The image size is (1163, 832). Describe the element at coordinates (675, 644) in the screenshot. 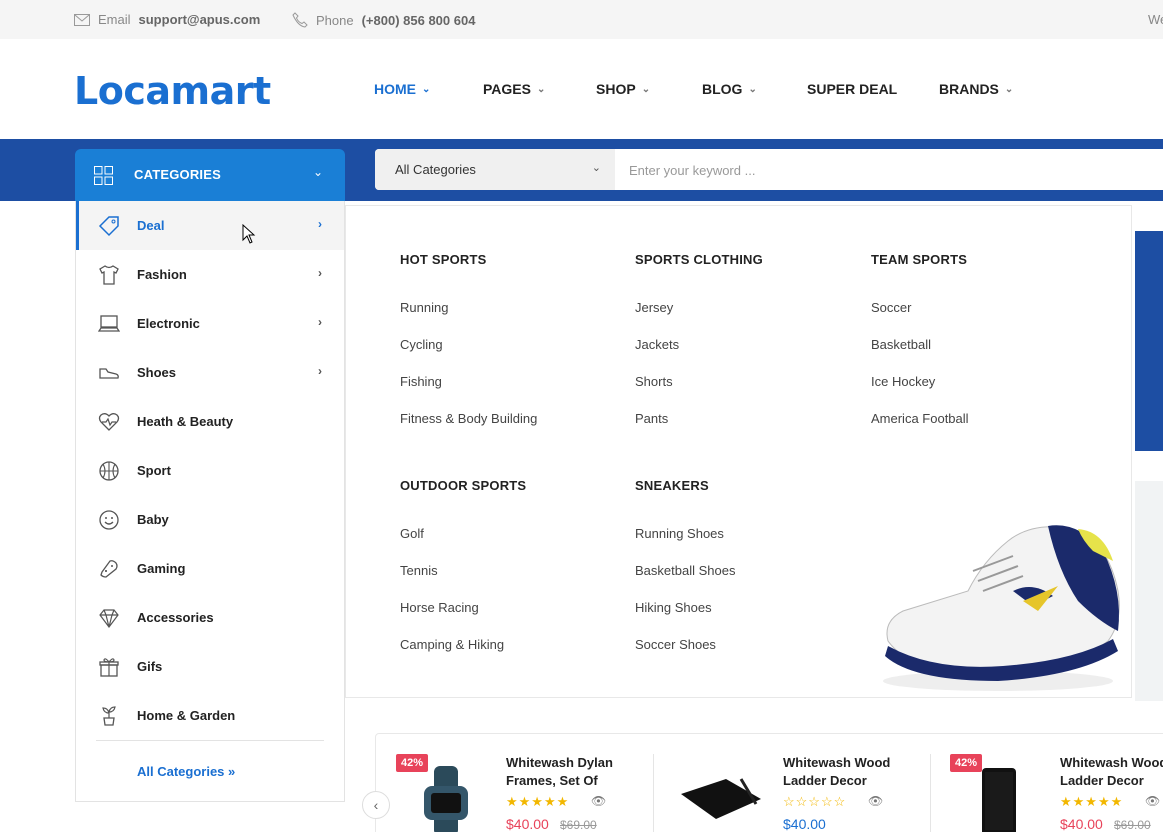

I see `mega-link: Soccer Shoes` at that location.